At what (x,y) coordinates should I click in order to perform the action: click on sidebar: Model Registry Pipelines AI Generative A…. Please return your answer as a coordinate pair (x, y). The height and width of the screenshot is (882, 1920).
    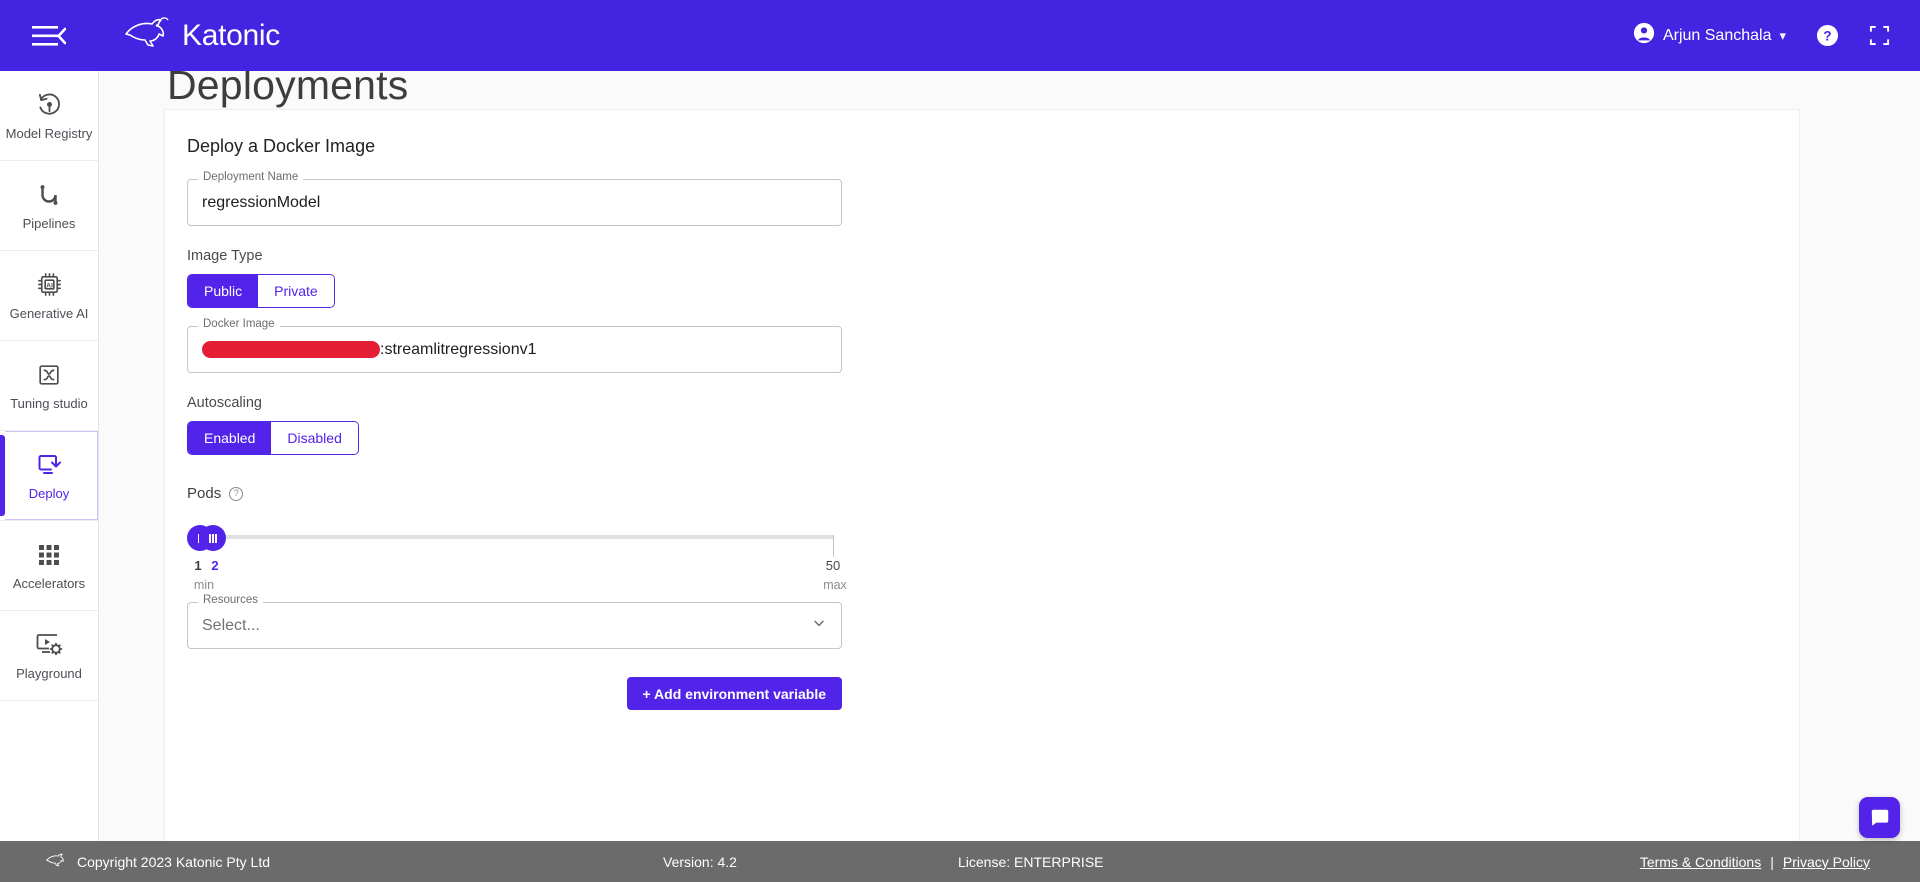
    Looking at the image, I should click on (49, 476).